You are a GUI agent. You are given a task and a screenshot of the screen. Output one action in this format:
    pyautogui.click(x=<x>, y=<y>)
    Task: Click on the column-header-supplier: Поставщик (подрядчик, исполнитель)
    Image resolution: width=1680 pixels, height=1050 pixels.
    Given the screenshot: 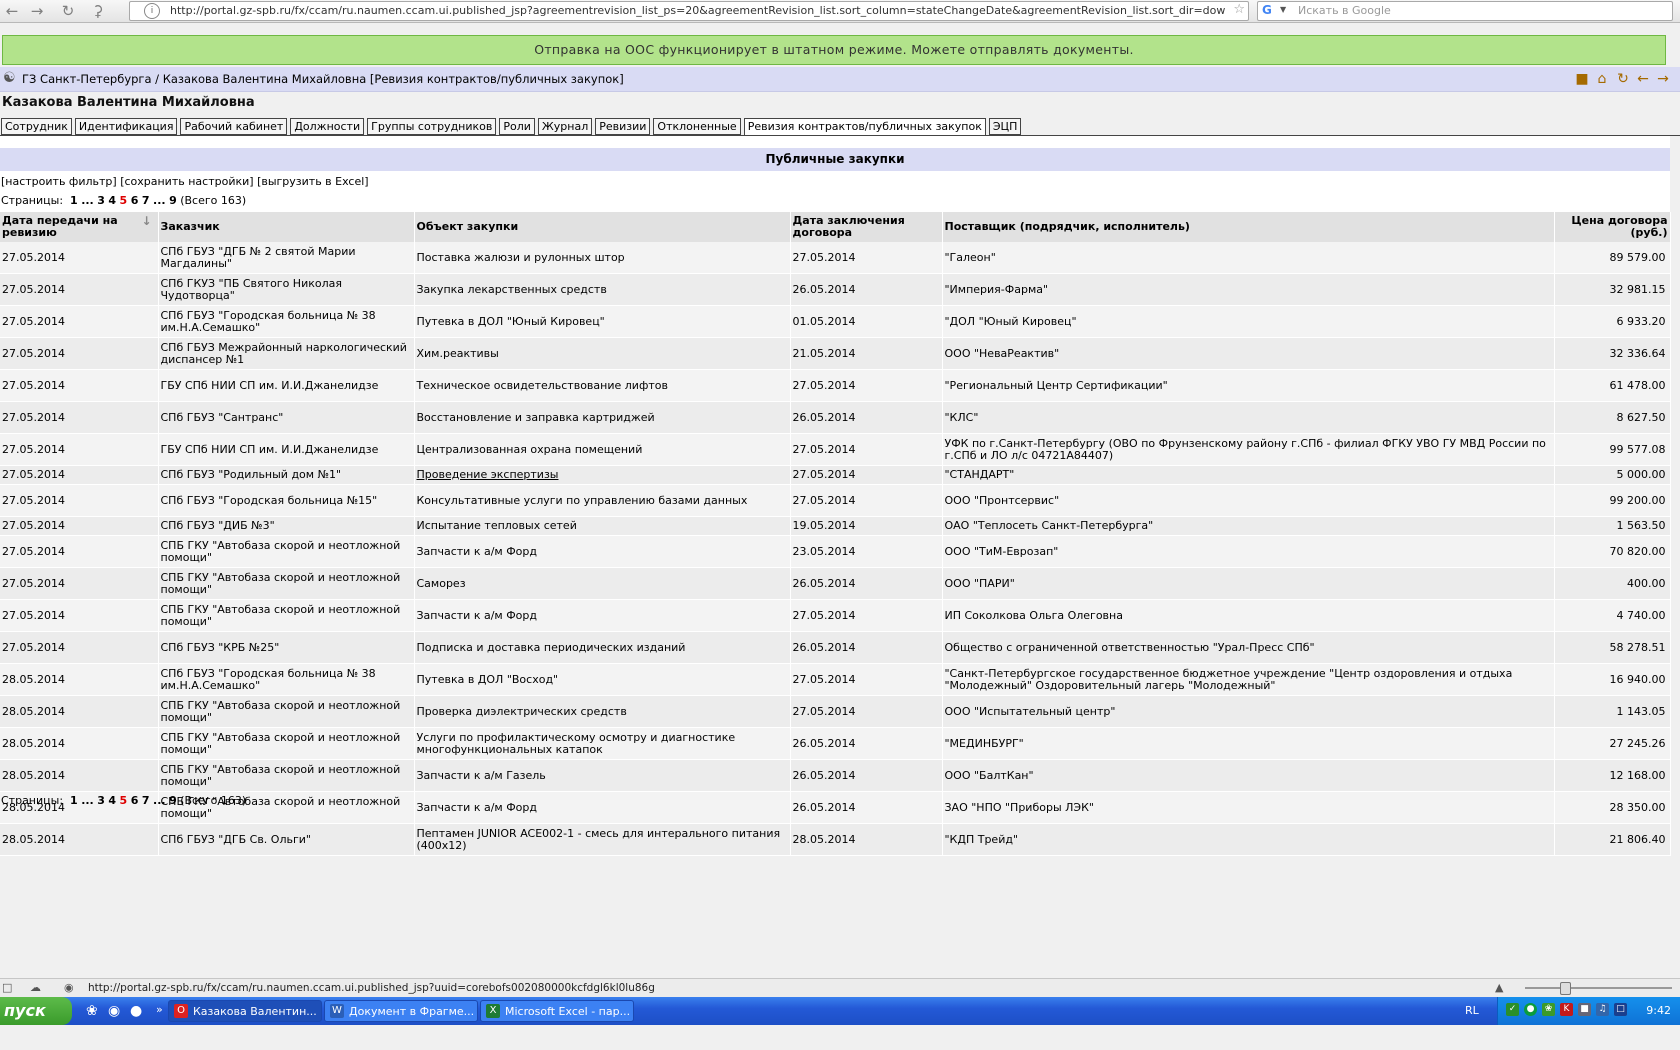 What is the action you would take?
    pyautogui.click(x=1248, y=227)
    